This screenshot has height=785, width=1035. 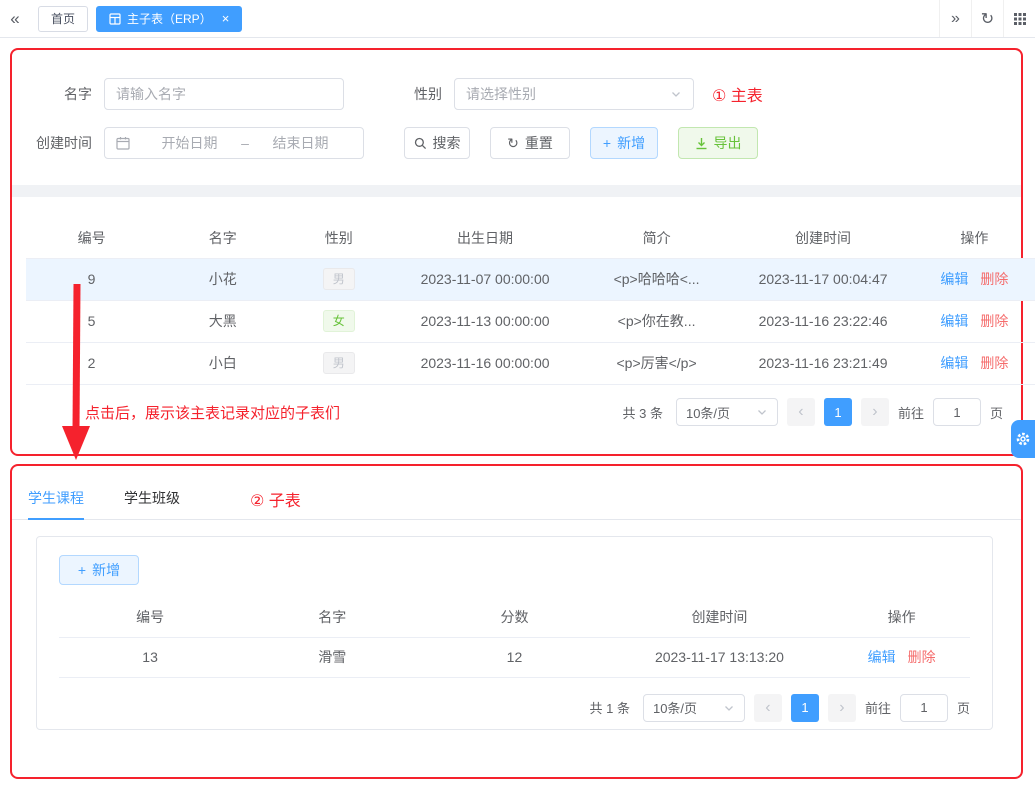 What do you see at coordinates (675, 708) in the screenshot?
I see `page-size-value: 10条/页` at bounding box center [675, 708].